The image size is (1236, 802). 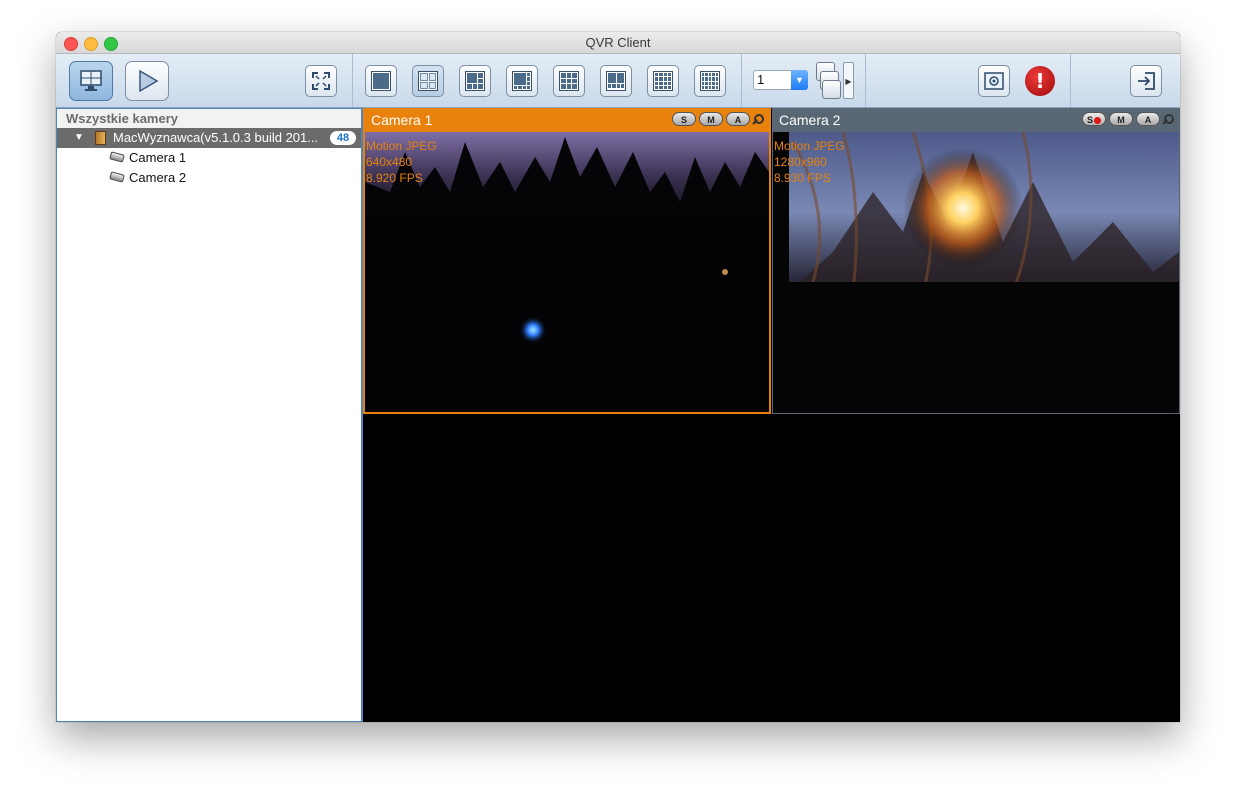 I want to click on live-view-button, so click(x=91, y=81).